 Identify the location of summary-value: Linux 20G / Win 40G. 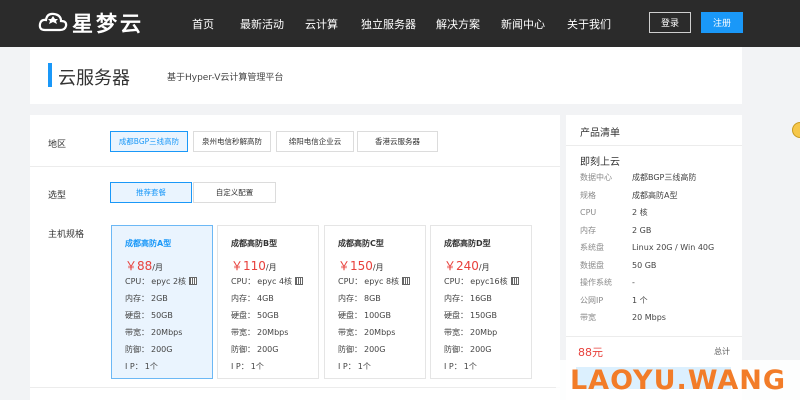
(673, 247).